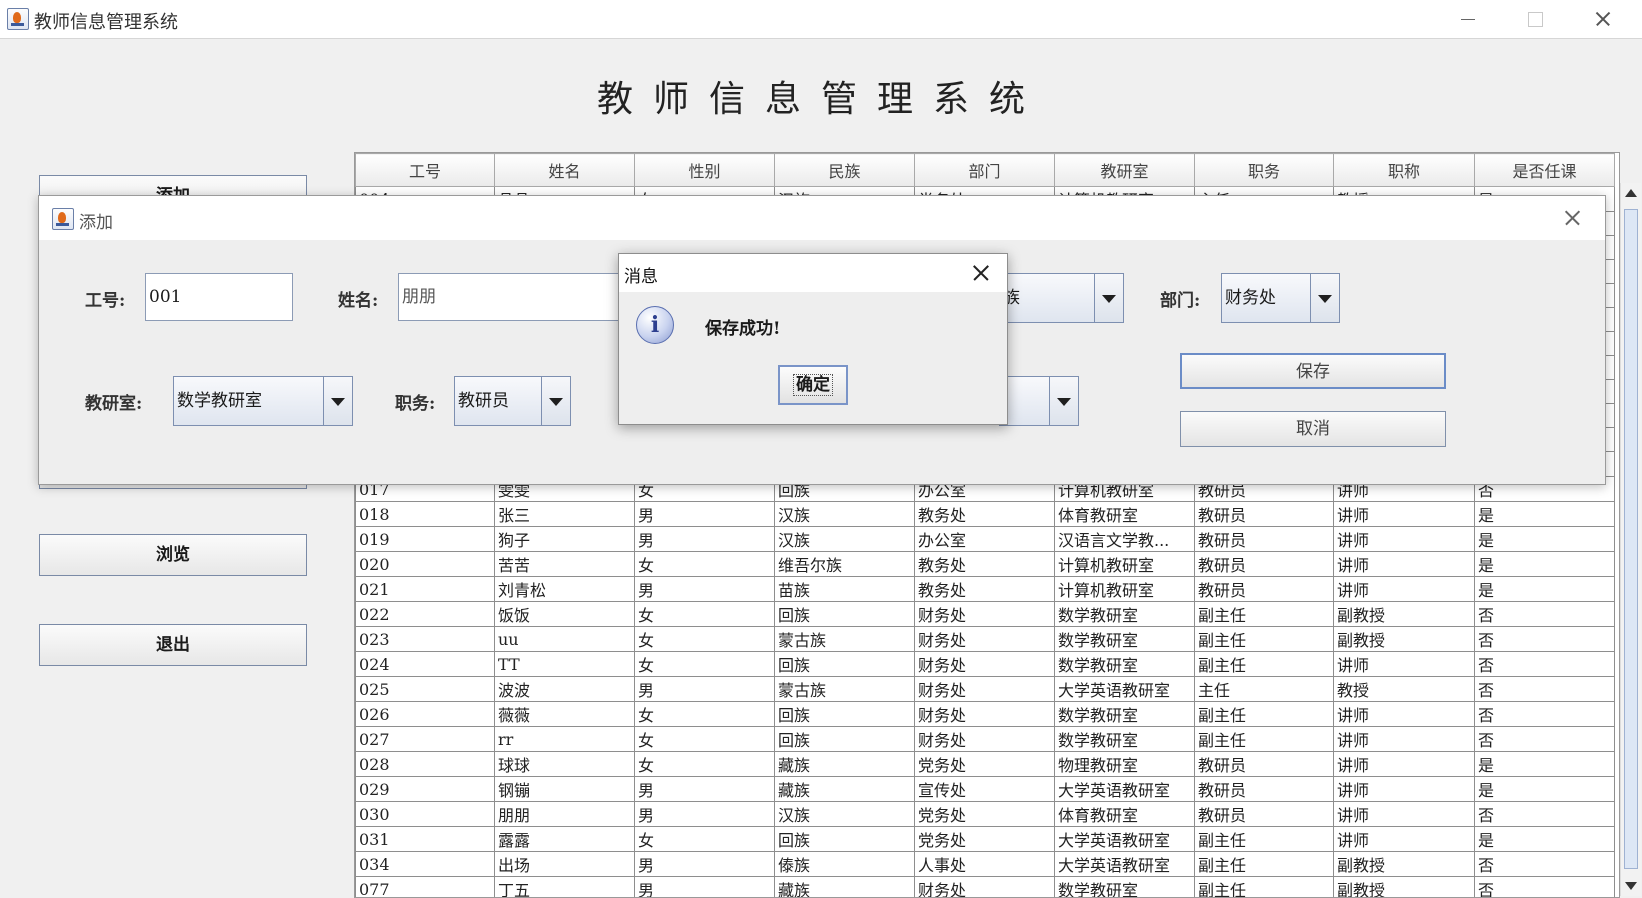 The height and width of the screenshot is (898, 1642). I want to click on table-cell: 029, so click(425, 789).